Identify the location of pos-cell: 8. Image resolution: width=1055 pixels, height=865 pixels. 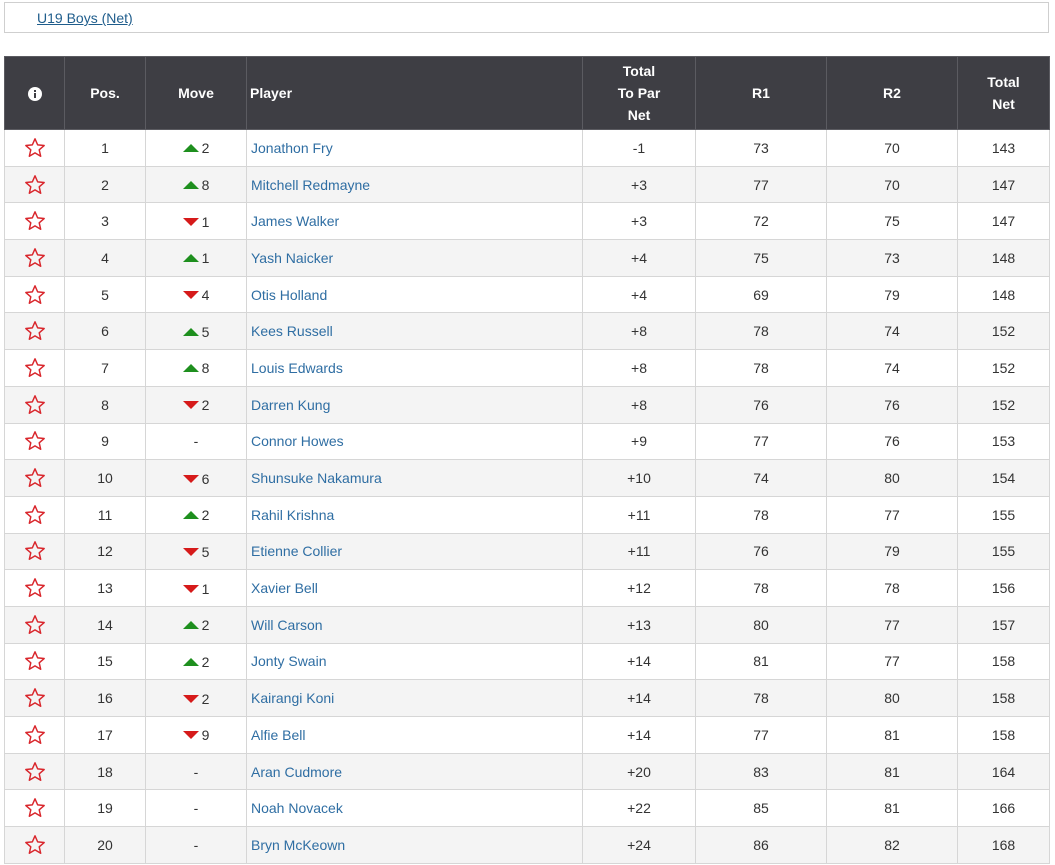
(105, 404).